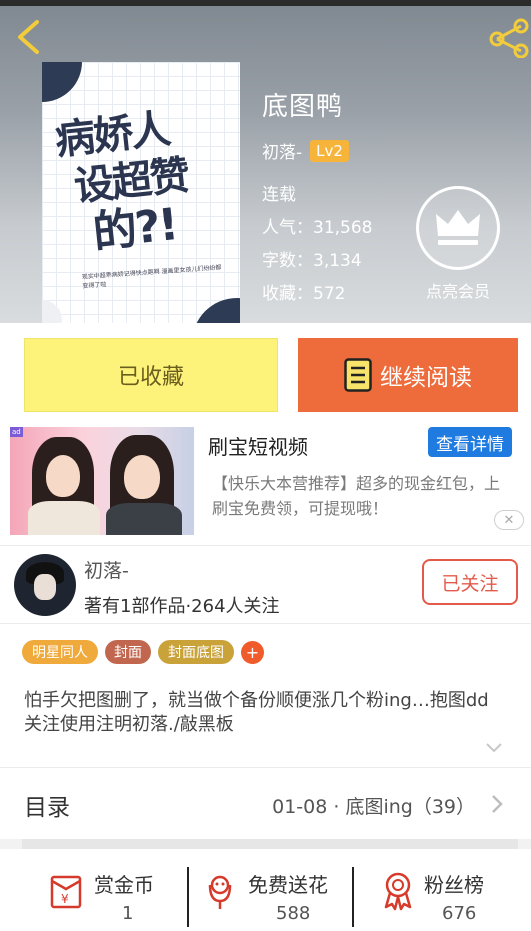 The height and width of the screenshot is (931, 531). What do you see at coordinates (356, 496) in the screenshot?
I see `ad-description: 【快乐大本营推荐】超多的现金红包，上刷宝免费领，可提现哦！` at bounding box center [356, 496].